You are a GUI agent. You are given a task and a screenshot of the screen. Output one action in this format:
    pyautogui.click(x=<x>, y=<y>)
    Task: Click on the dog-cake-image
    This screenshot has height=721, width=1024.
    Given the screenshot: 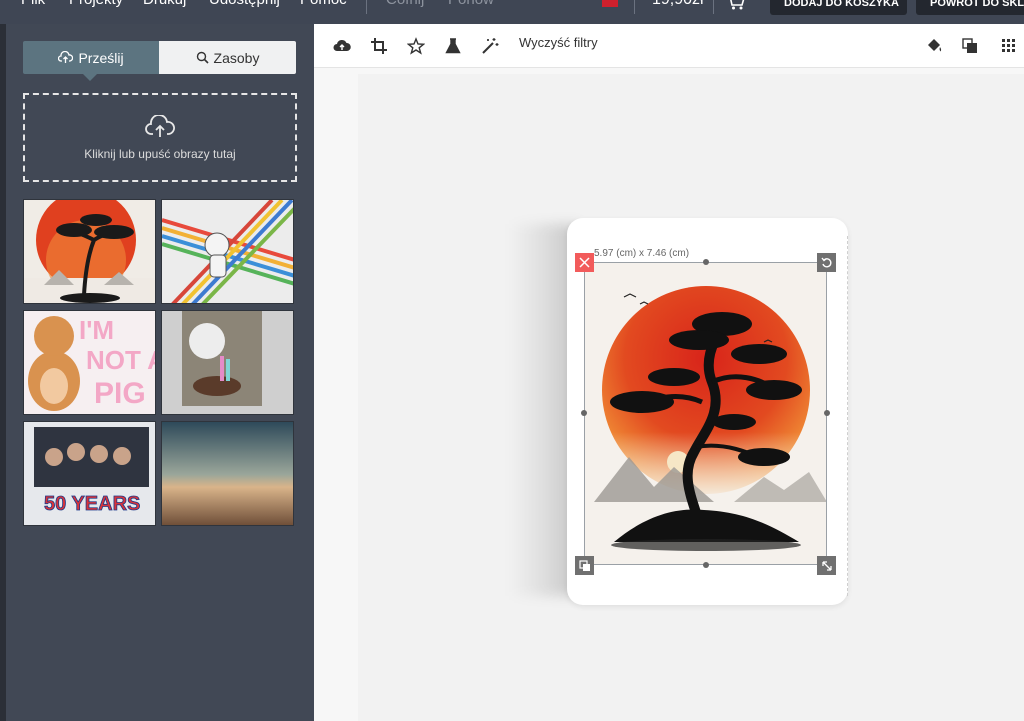 What is the action you would take?
    pyautogui.click(x=227, y=362)
    